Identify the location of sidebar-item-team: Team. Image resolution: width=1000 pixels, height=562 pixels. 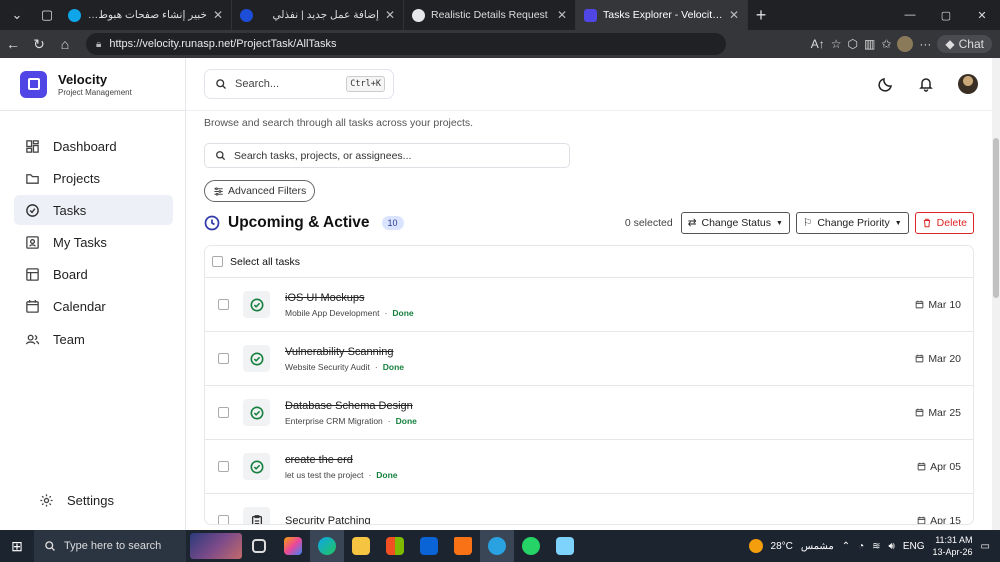
(93, 339).